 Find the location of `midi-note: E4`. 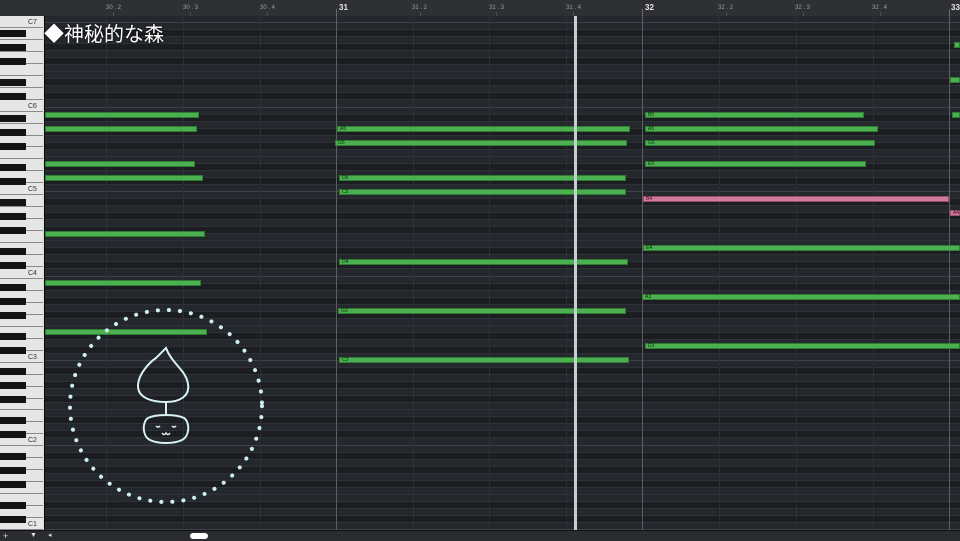

midi-note: E4 is located at coordinates (801, 248).